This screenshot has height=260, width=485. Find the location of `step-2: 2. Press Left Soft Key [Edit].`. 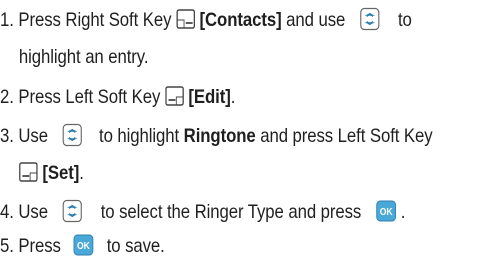

step-2: 2. Press Left Soft Key [Edit]. is located at coordinates (117, 97).